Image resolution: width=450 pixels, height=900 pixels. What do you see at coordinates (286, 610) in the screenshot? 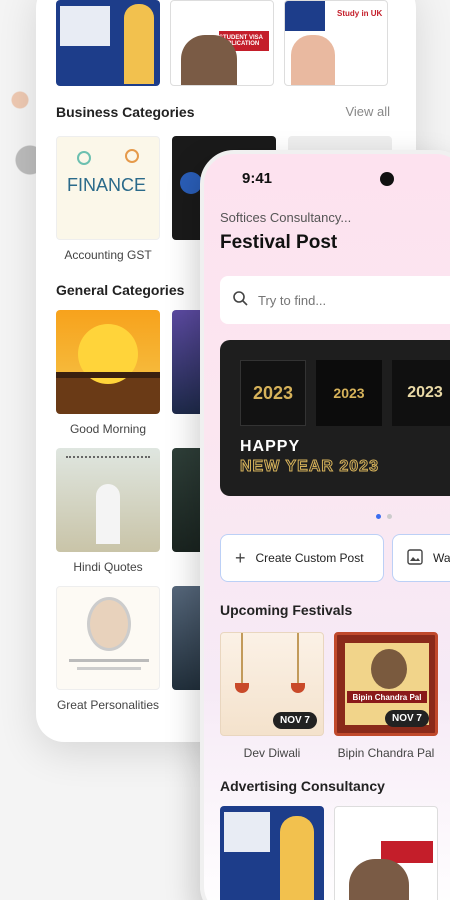
I see `upcoming-festivals-title: Upcoming Festivals` at bounding box center [286, 610].